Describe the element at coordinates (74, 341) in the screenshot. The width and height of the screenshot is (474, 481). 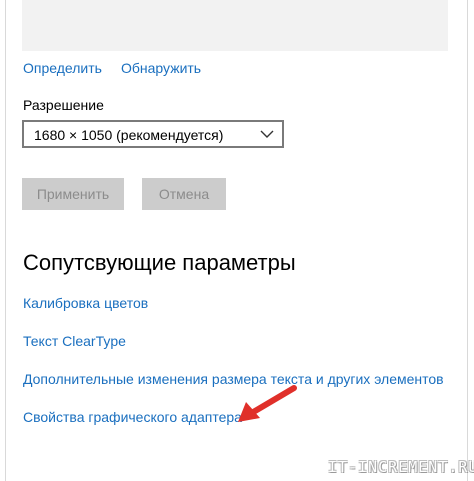
I see `cleartype-text-link: Текст ClearType` at that location.